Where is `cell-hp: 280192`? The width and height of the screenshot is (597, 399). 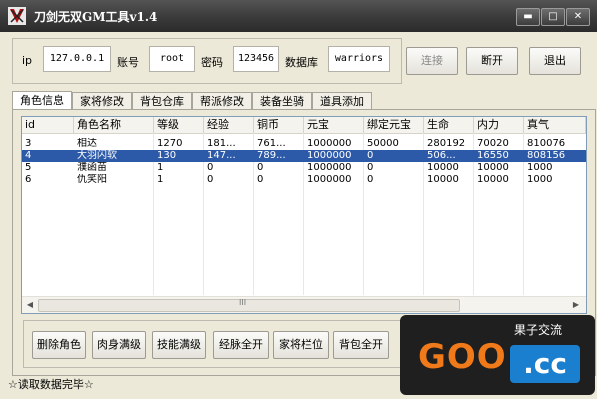
cell-hp: 280192 is located at coordinates (446, 143).